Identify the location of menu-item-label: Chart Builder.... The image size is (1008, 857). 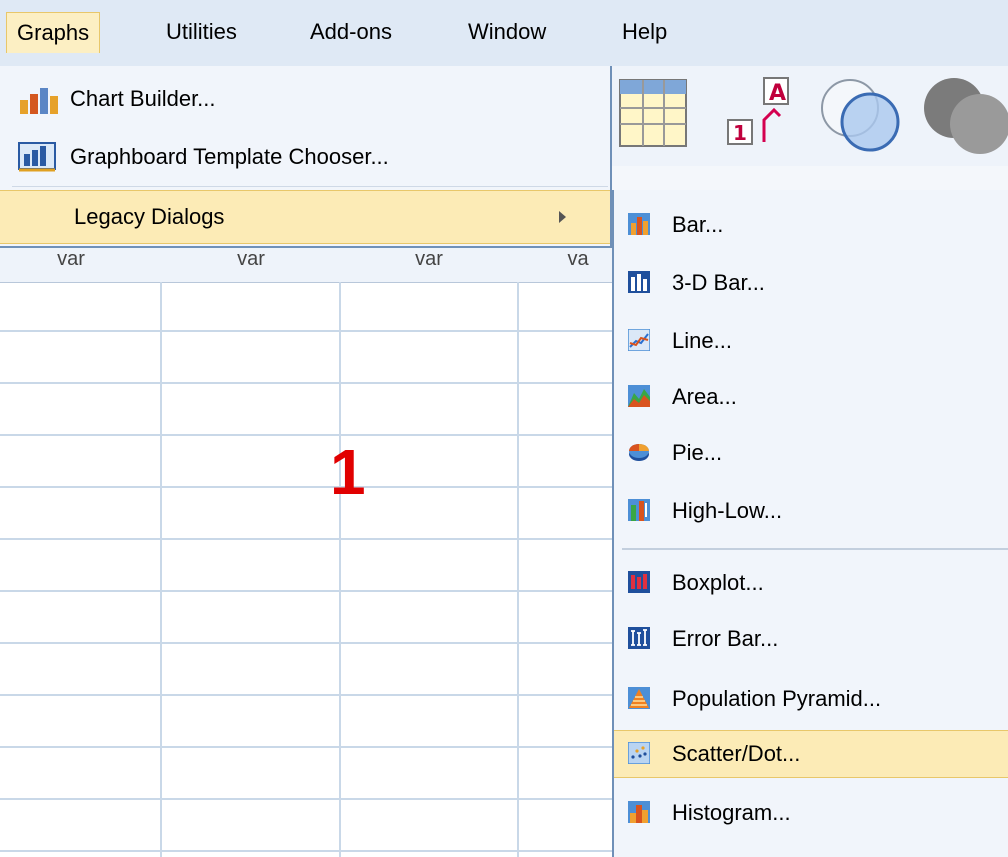
(143, 98).